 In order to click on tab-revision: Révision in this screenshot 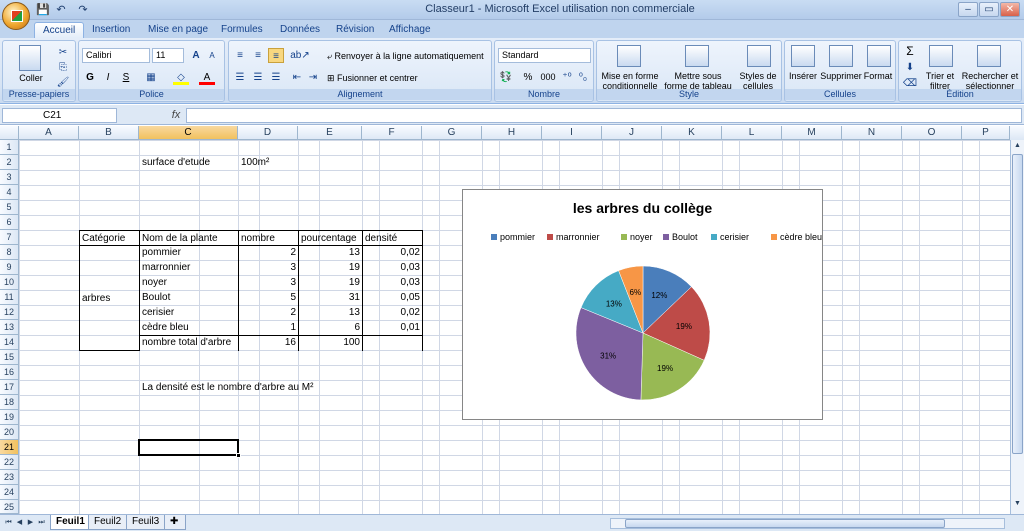, I will do `click(355, 30)`.